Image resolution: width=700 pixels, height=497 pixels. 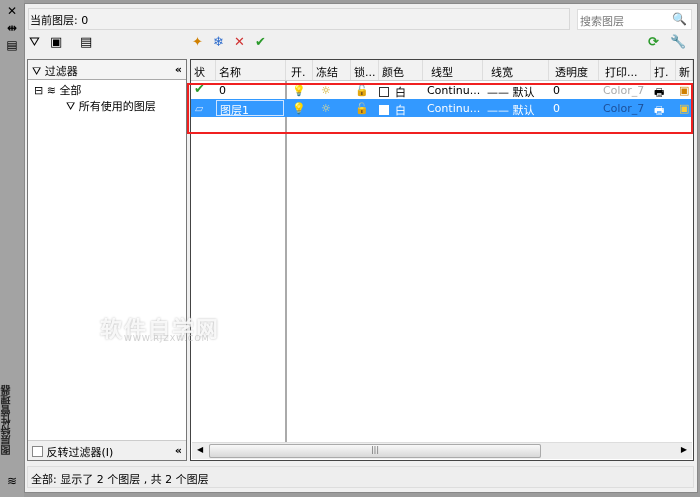 What do you see at coordinates (300, 70) in the screenshot?
I see `col-on: 开.` at bounding box center [300, 70].